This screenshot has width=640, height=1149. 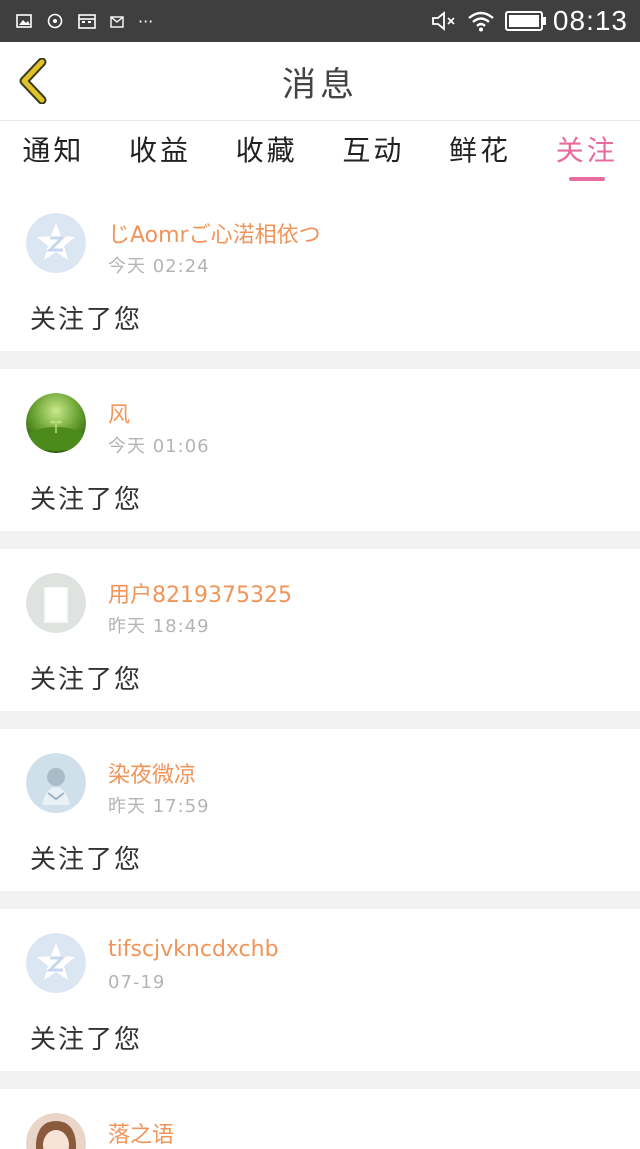 What do you see at coordinates (152, 773) in the screenshot?
I see `user-name: 染夜微凉` at bounding box center [152, 773].